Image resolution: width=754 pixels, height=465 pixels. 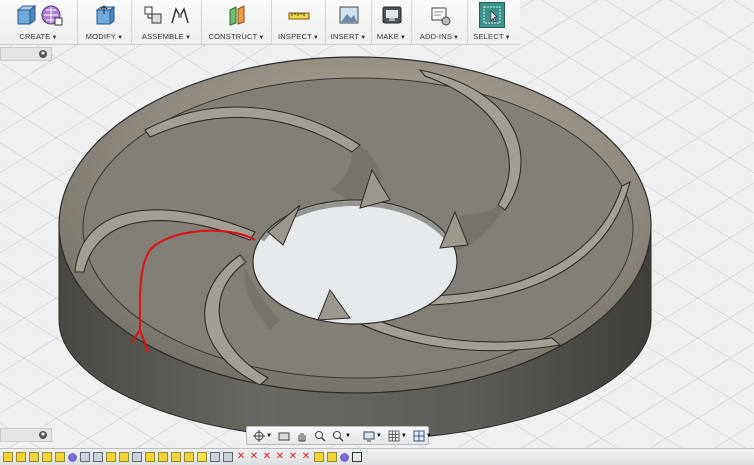 What do you see at coordinates (349, 15) in the screenshot?
I see `insert-image-icon` at bounding box center [349, 15].